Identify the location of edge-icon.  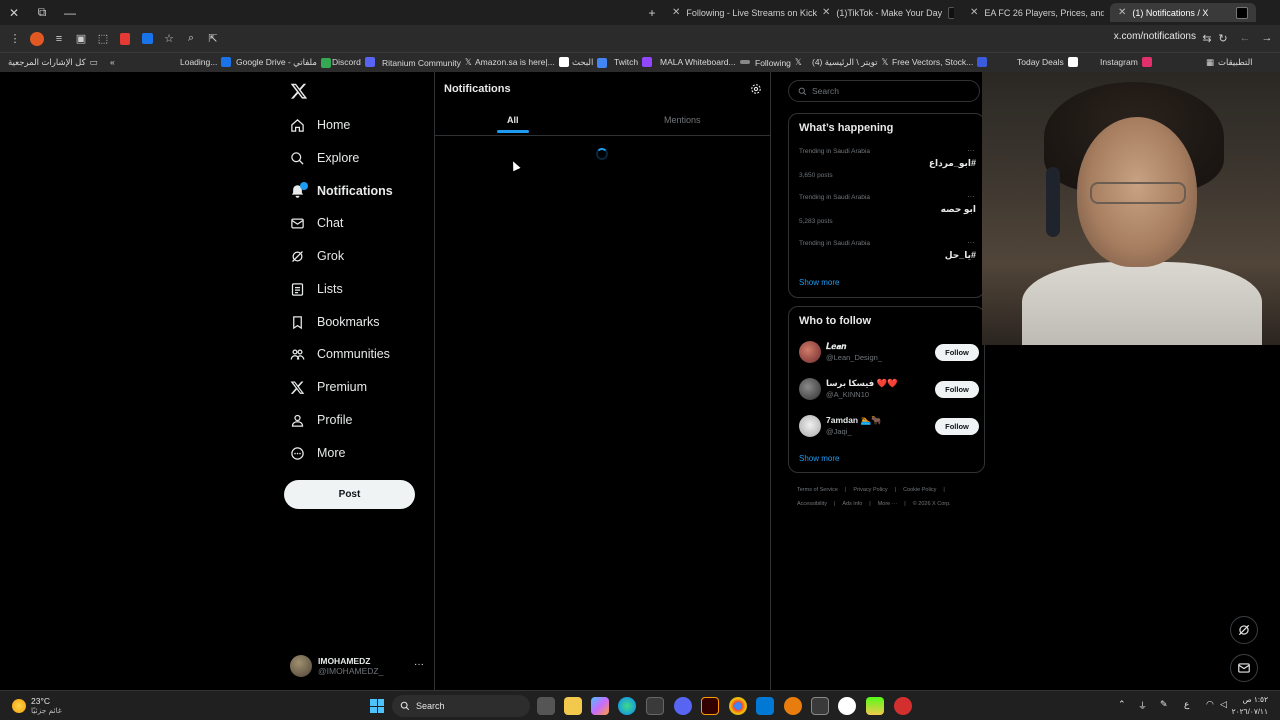
(627, 706).